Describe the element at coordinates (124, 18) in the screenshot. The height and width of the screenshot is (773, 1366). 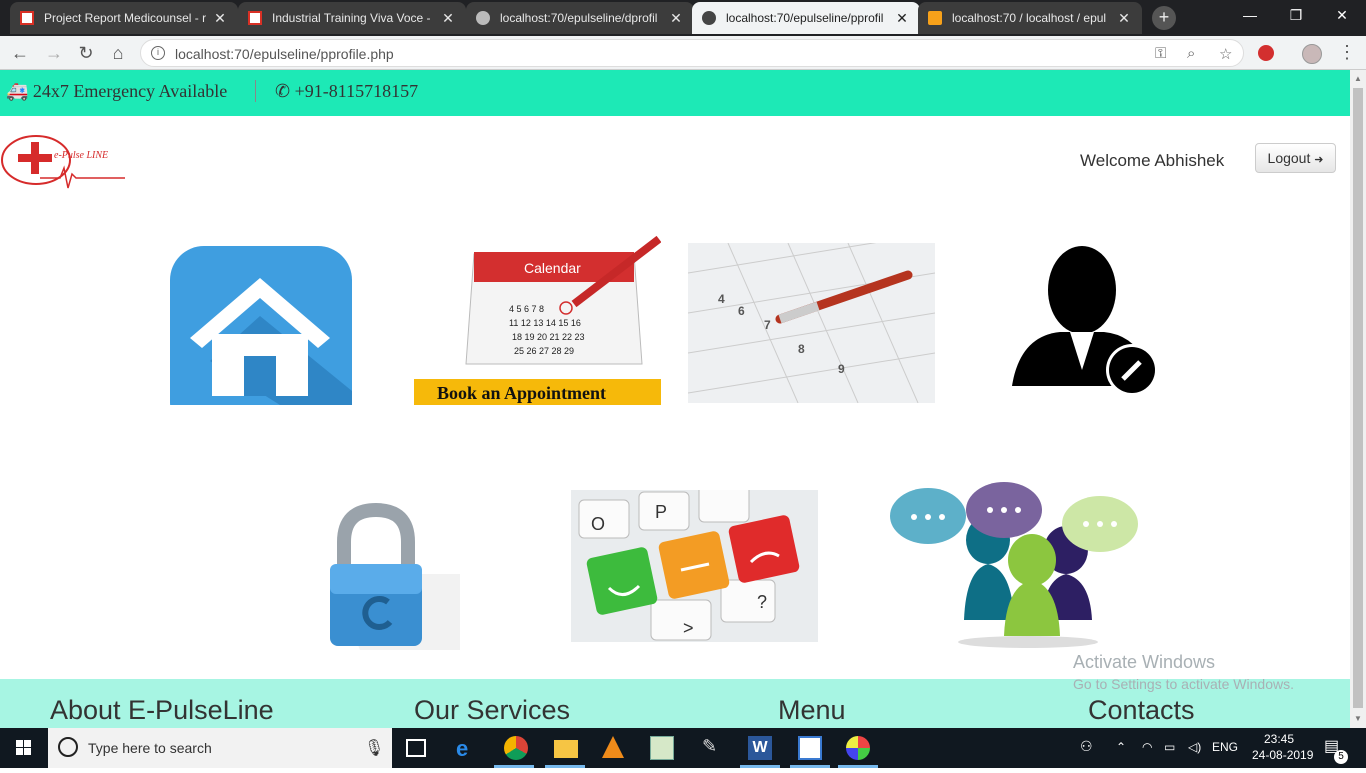
I see `browser-tab-1: Project Report Medicounsel - r ✕` at that location.